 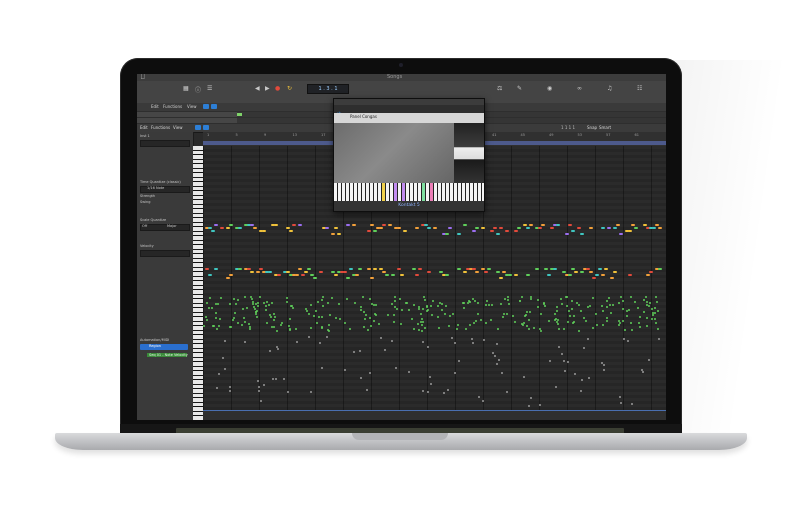 I want to click on automation-lane, so click(x=434, y=415).